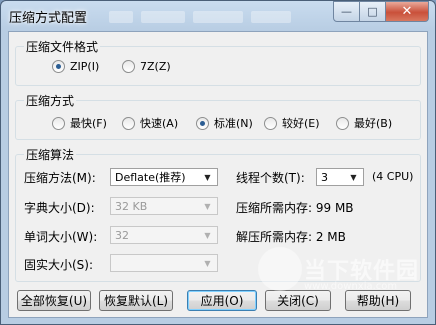  I want to click on radio-fastest: 最快(F), so click(79, 123).